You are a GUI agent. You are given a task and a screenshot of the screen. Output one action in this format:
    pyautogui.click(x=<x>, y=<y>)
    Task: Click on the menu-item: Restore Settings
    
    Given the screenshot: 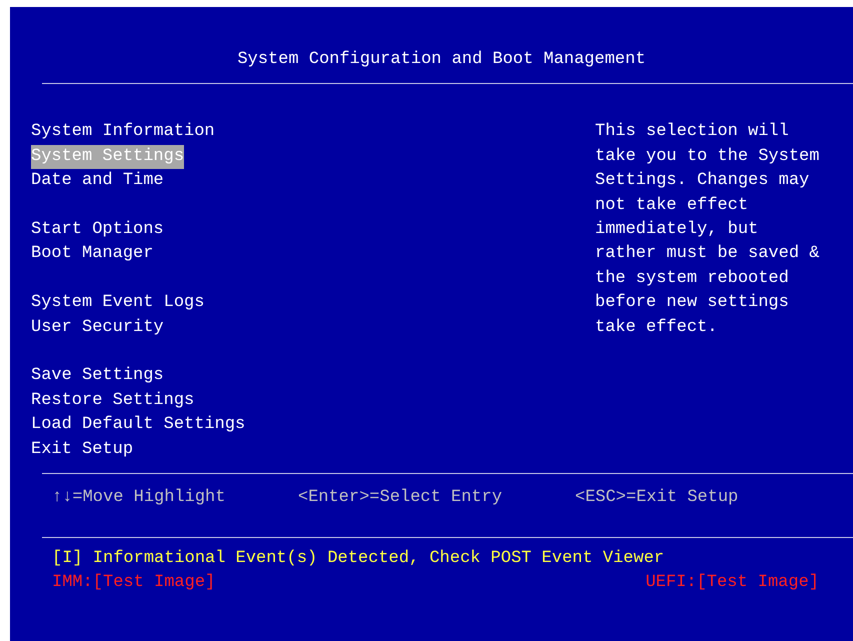 What is the action you would take?
    pyautogui.click(x=112, y=401)
    